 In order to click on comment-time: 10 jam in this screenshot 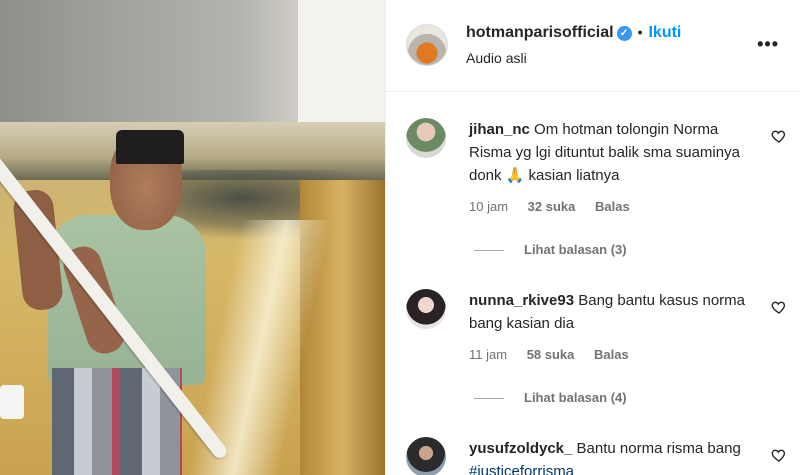, I will do `click(489, 206)`.